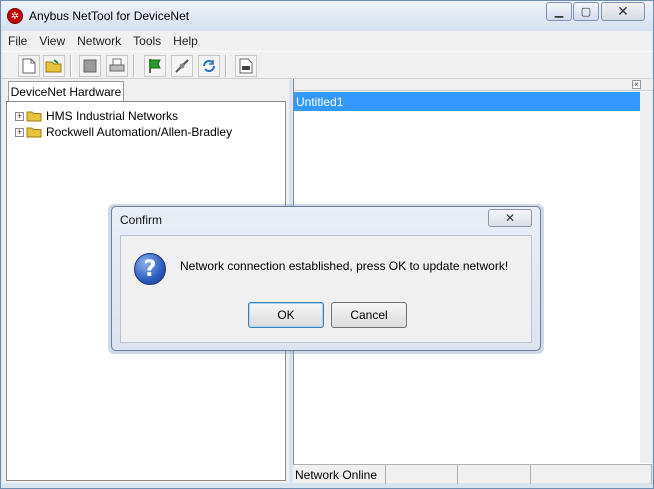 This screenshot has height=489, width=654. I want to click on ok-button: OK, so click(286, 315).